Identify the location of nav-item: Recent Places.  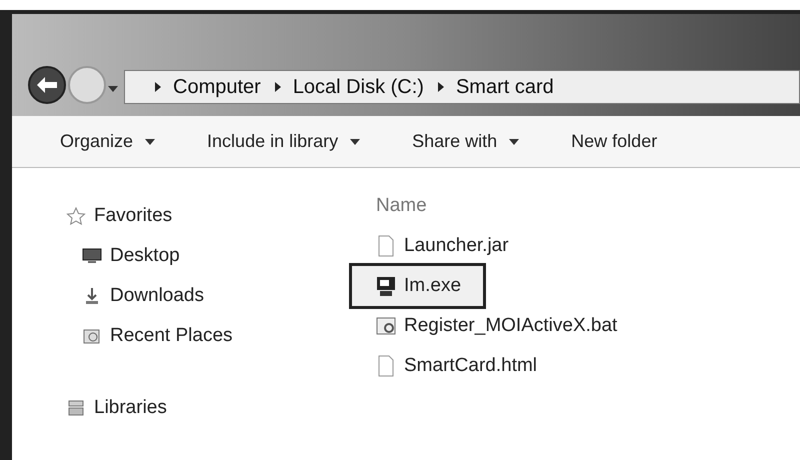
(209, 336).